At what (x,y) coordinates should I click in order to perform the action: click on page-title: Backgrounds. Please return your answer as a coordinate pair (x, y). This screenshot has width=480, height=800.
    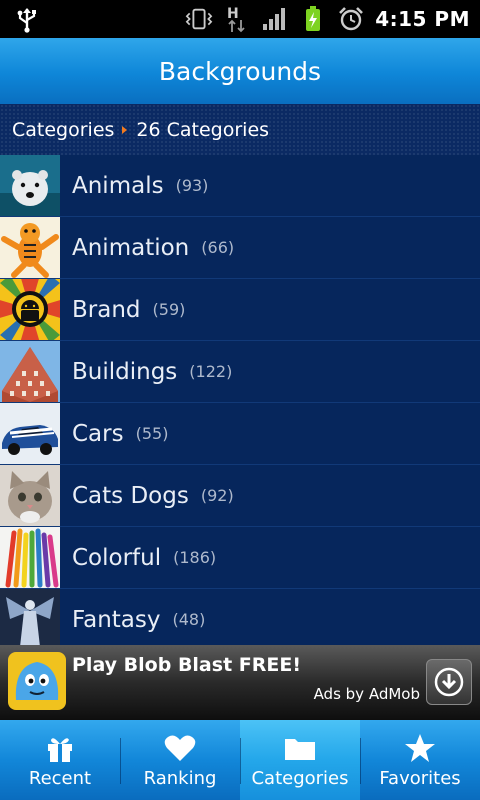
    Looking at the image, I should click on (240, 71).